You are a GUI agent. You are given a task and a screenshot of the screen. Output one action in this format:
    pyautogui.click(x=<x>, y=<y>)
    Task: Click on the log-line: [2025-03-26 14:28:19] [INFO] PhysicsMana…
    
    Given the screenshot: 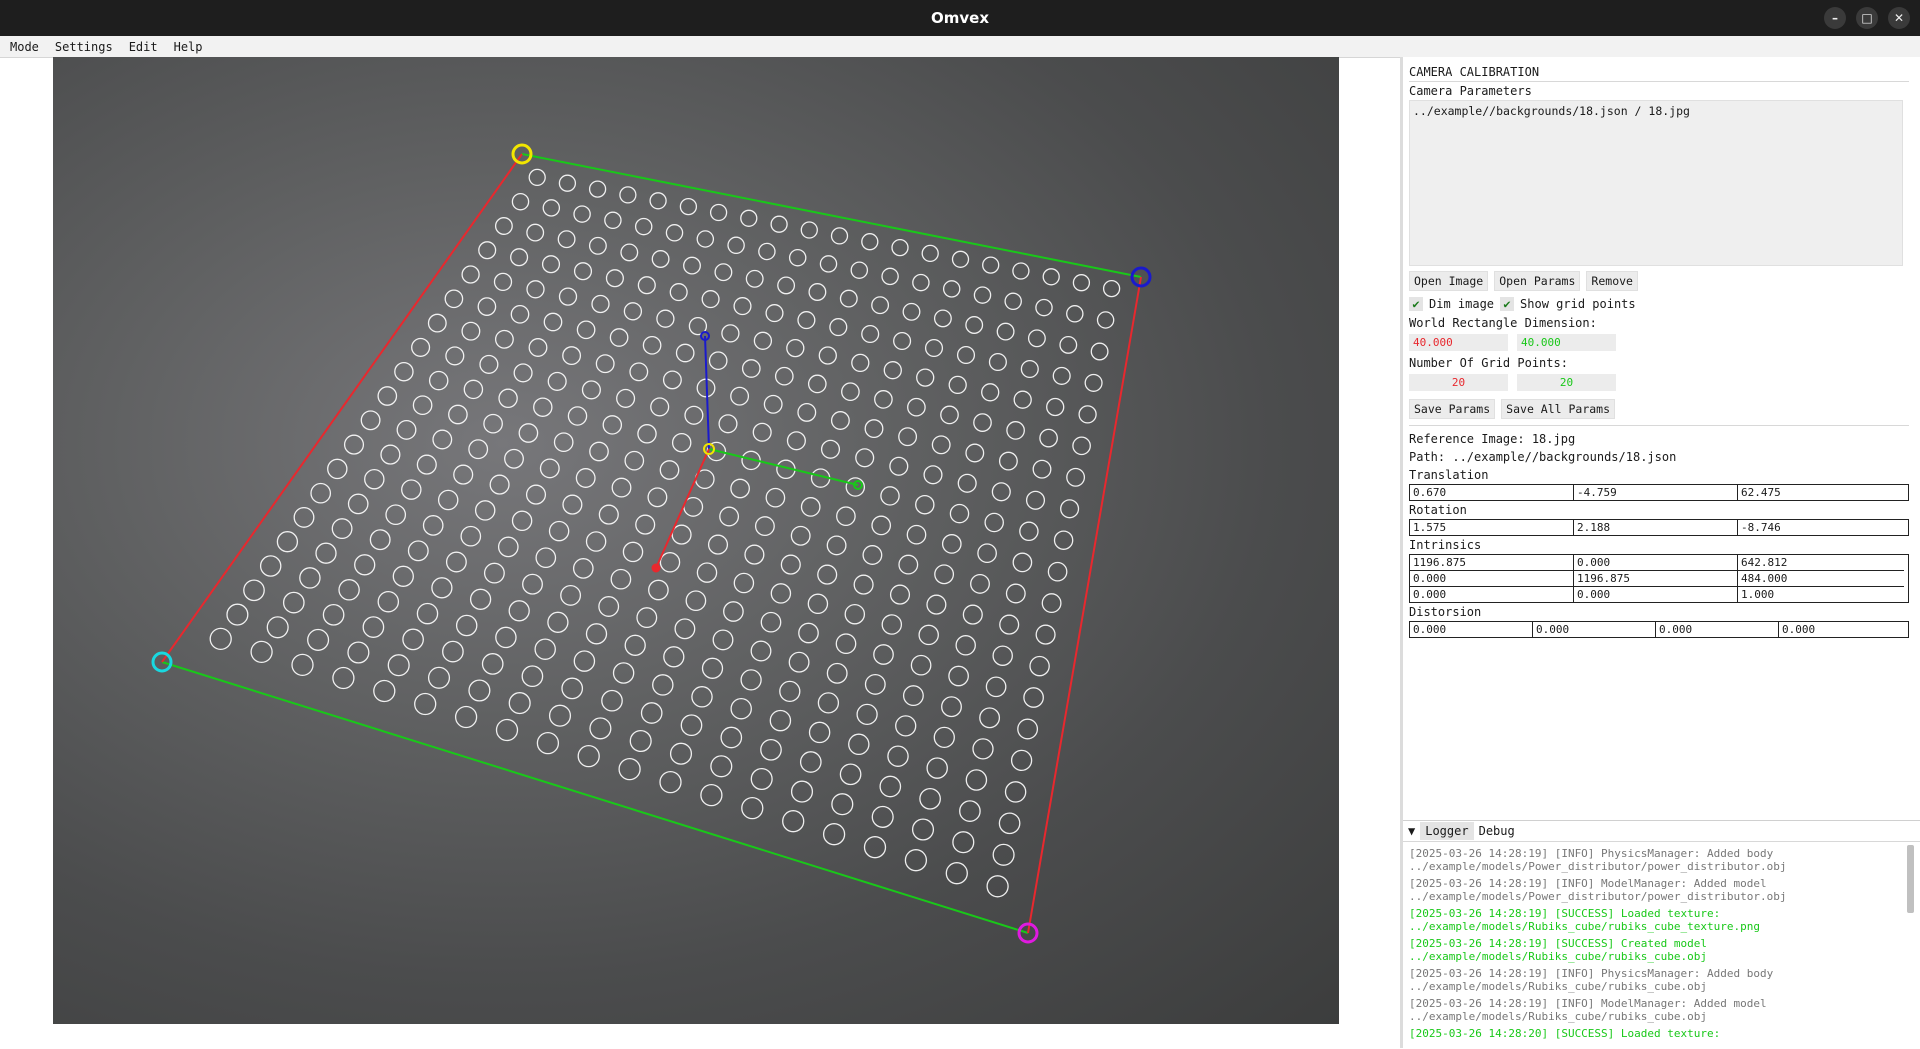 What is the action you would take?
    pyautogui.click(x=1598, y=860)
    